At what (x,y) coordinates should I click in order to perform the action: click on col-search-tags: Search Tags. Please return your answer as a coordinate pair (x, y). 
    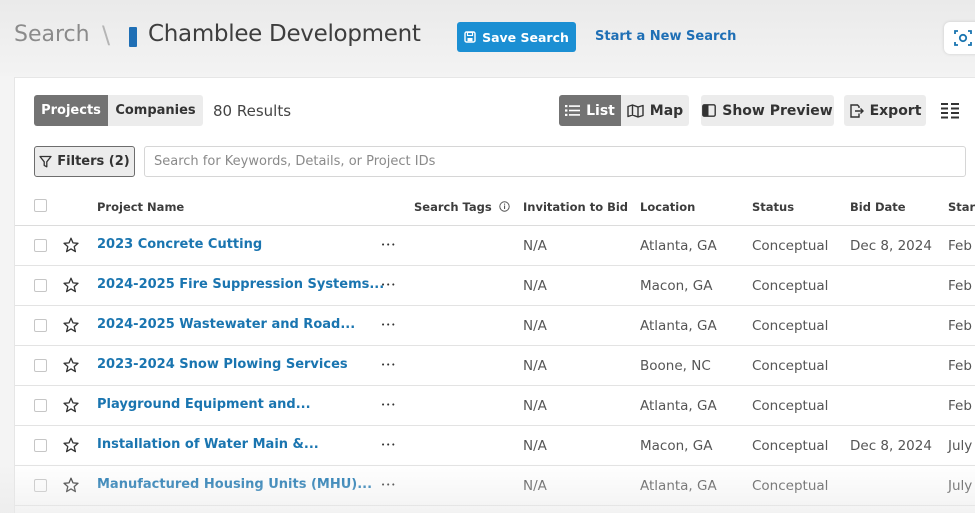
    Looking at the image, I should click on (462, 207).